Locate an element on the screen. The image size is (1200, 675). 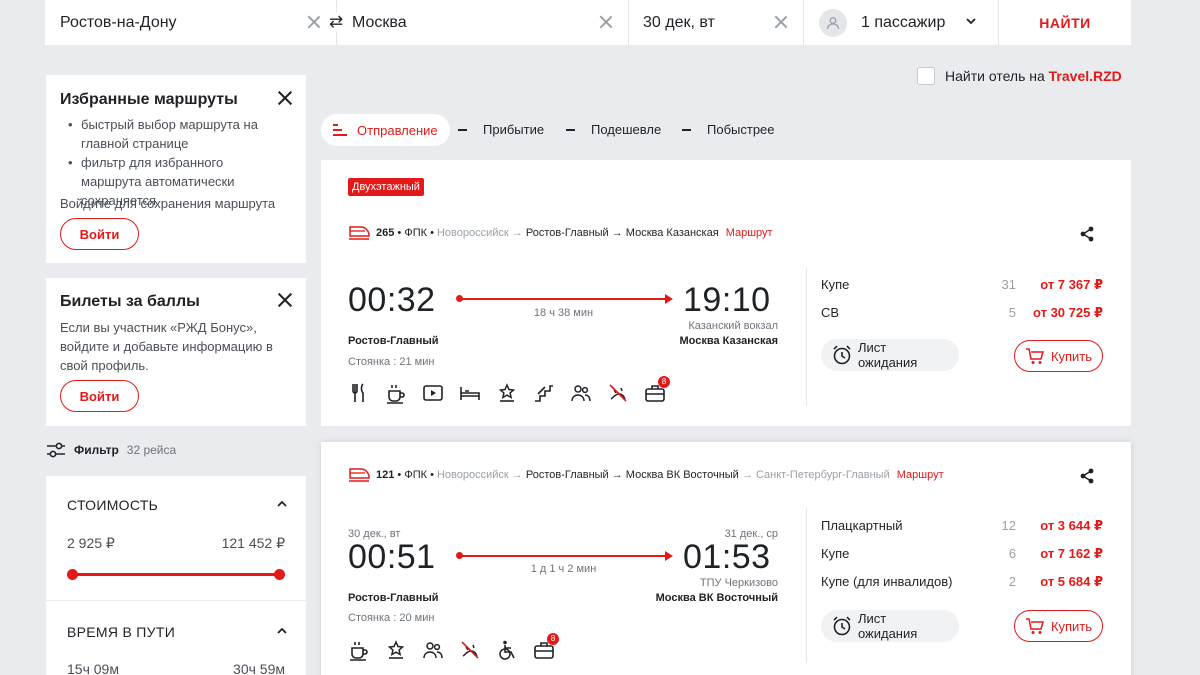
cost-slider-min-handle is located at coordinates (72, 574).